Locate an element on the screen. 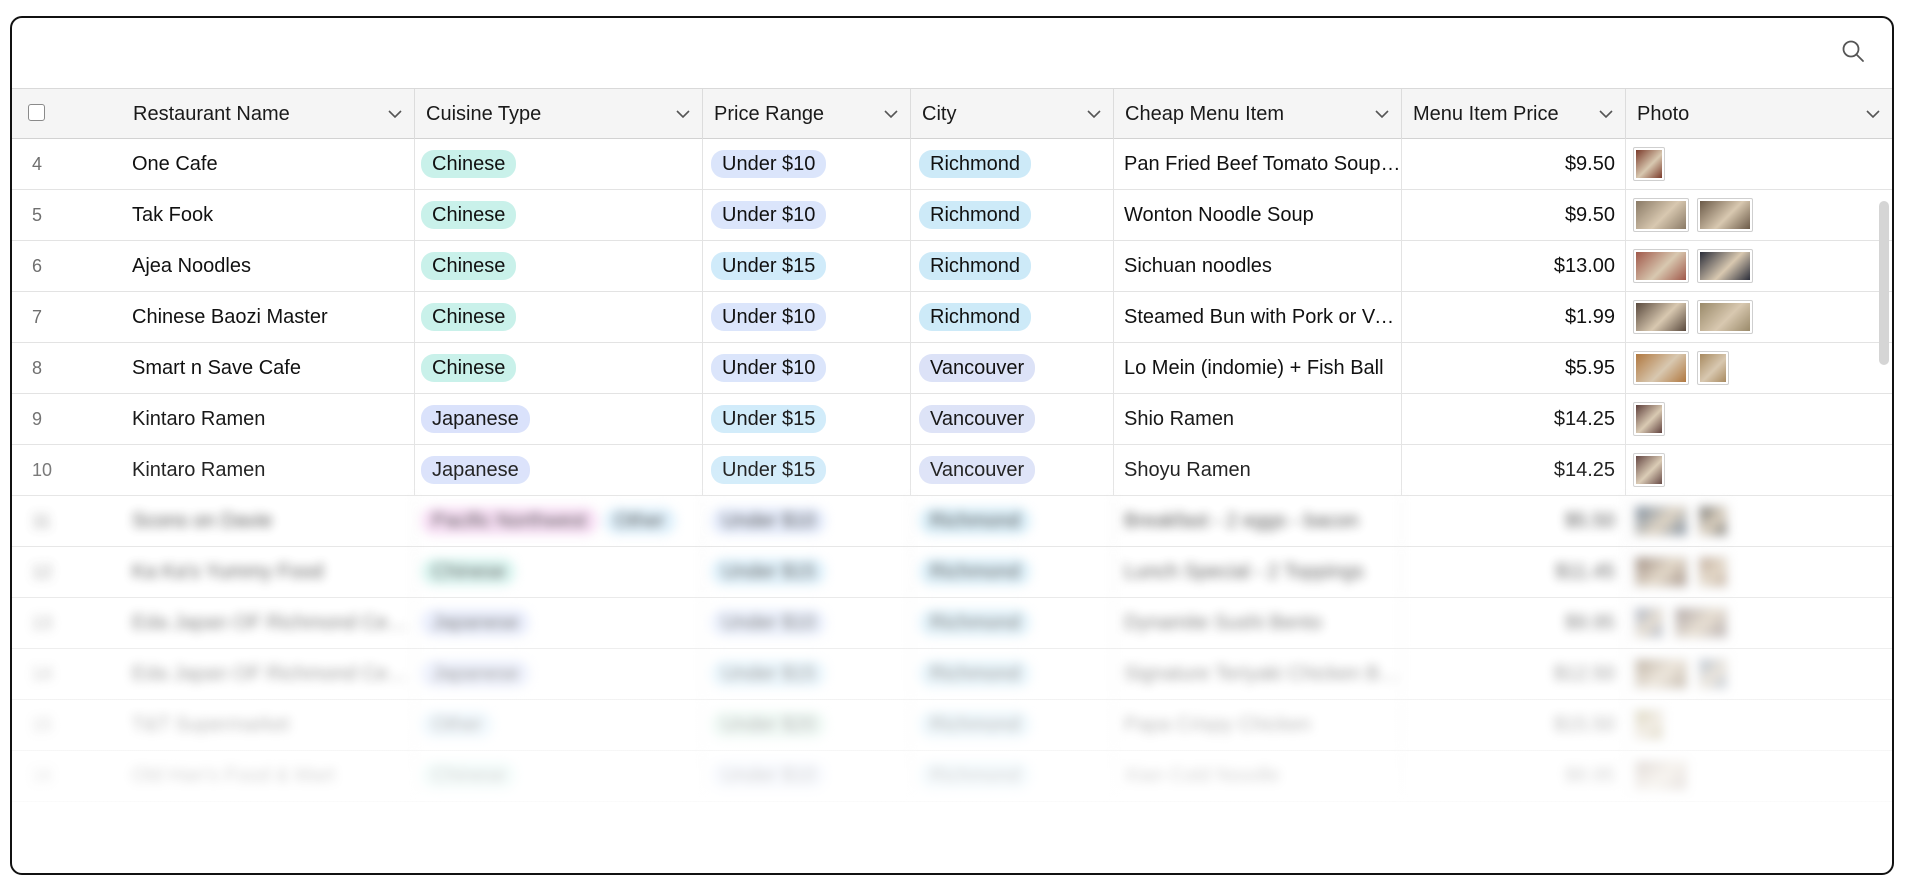  menu-item-cell: Breakfast - 2 eggs - bacon is located at coordinates (1258, 521).